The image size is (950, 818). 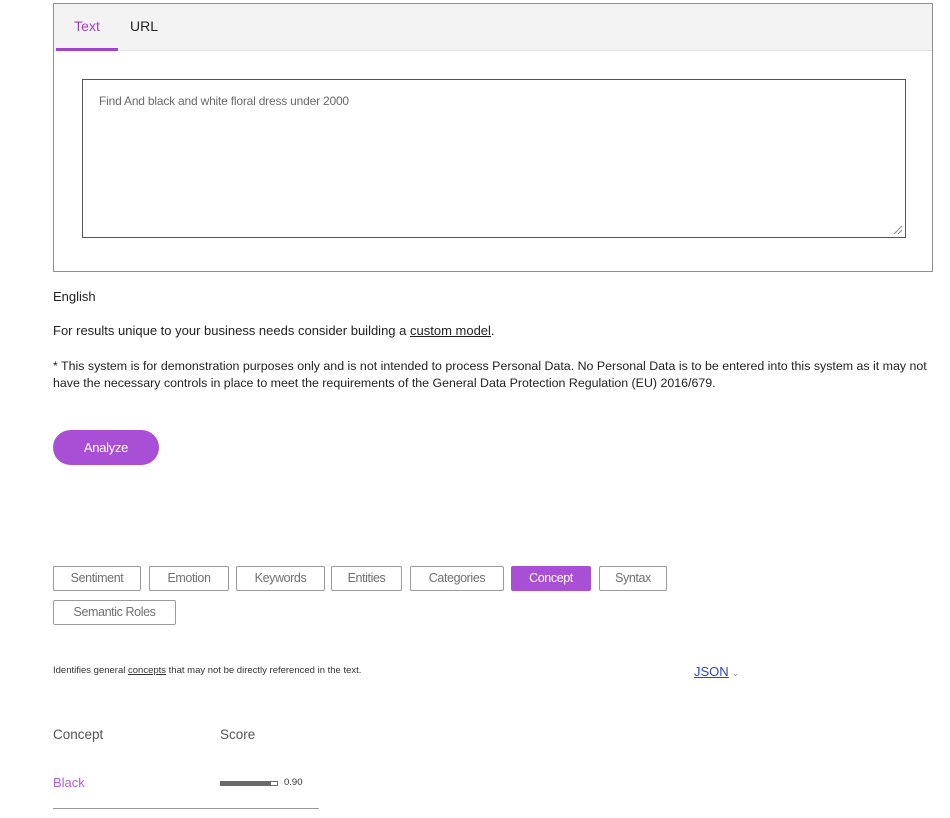 What do you see at coordinates (450, 330) in the screenshot?
I see `custom-model-link: custom model` at bounding box center [450, 330].